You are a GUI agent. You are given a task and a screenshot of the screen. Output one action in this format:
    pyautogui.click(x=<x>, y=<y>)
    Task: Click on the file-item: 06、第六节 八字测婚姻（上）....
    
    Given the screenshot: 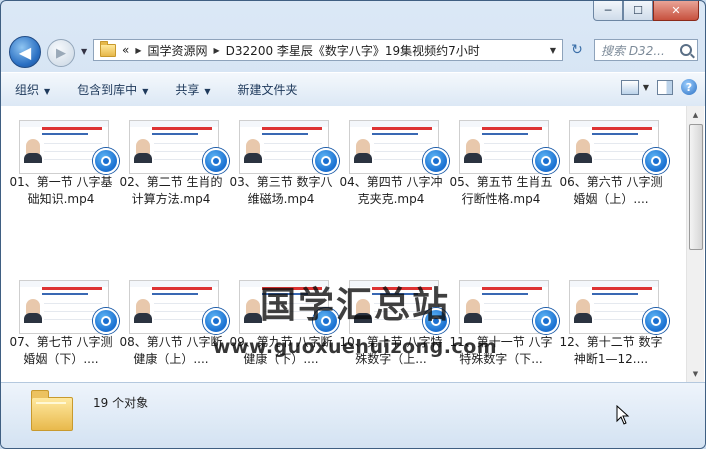 What is the action you would take?
    pyautogui.click(x=614, y=156)
    